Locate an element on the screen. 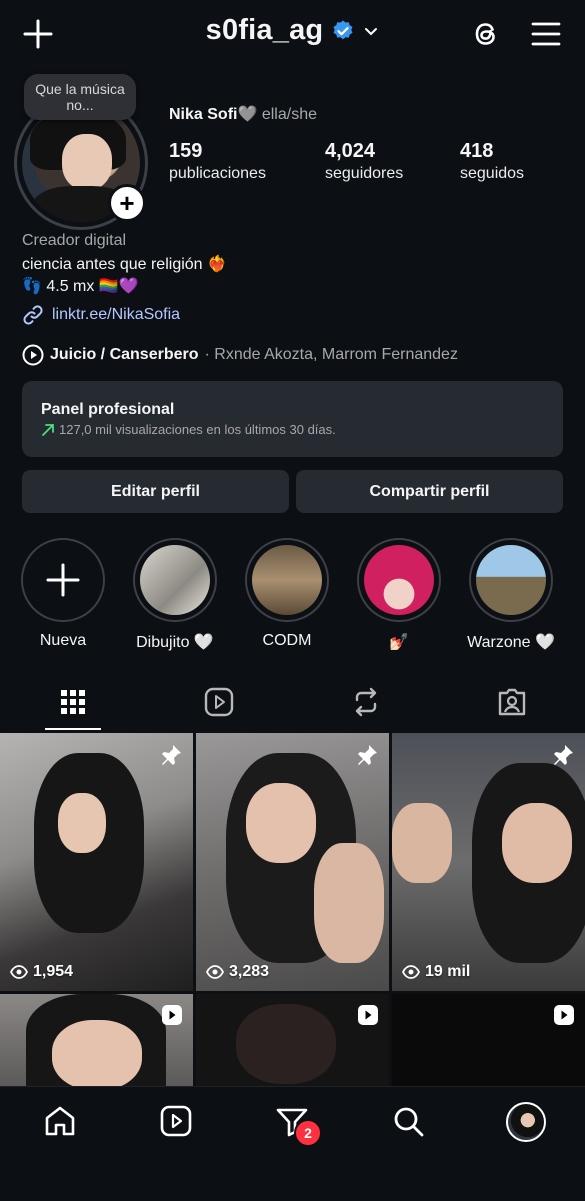 The image size is (585, 1201). home-icon is located at coordinates (60, 1121).